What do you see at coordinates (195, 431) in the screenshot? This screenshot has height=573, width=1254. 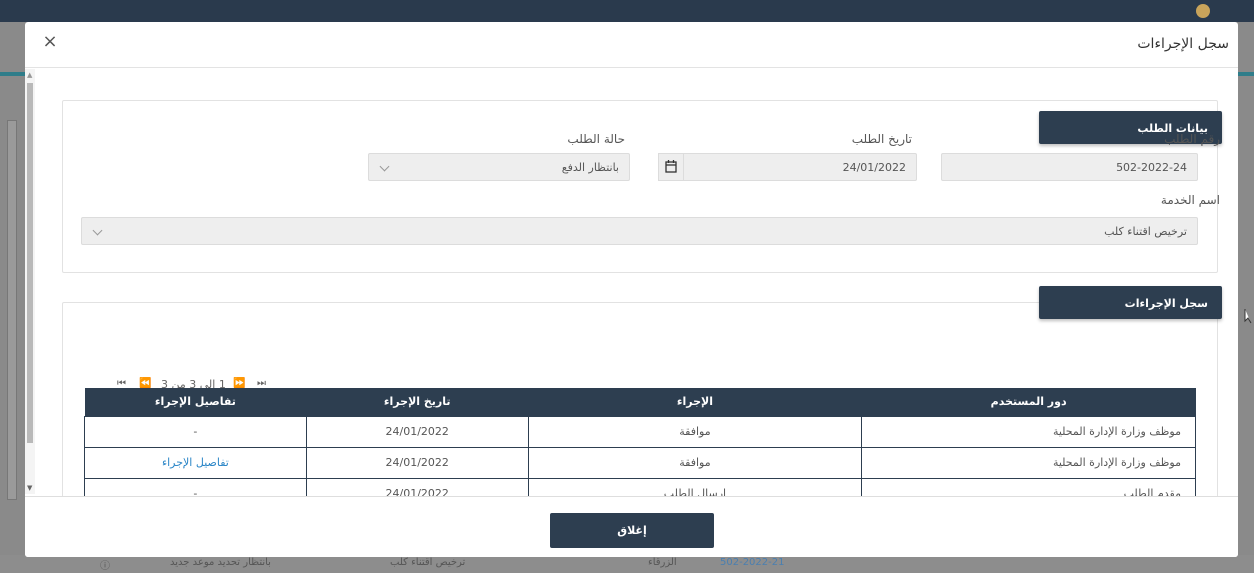 I see `row-details: -` at bounding box center [195, 431].